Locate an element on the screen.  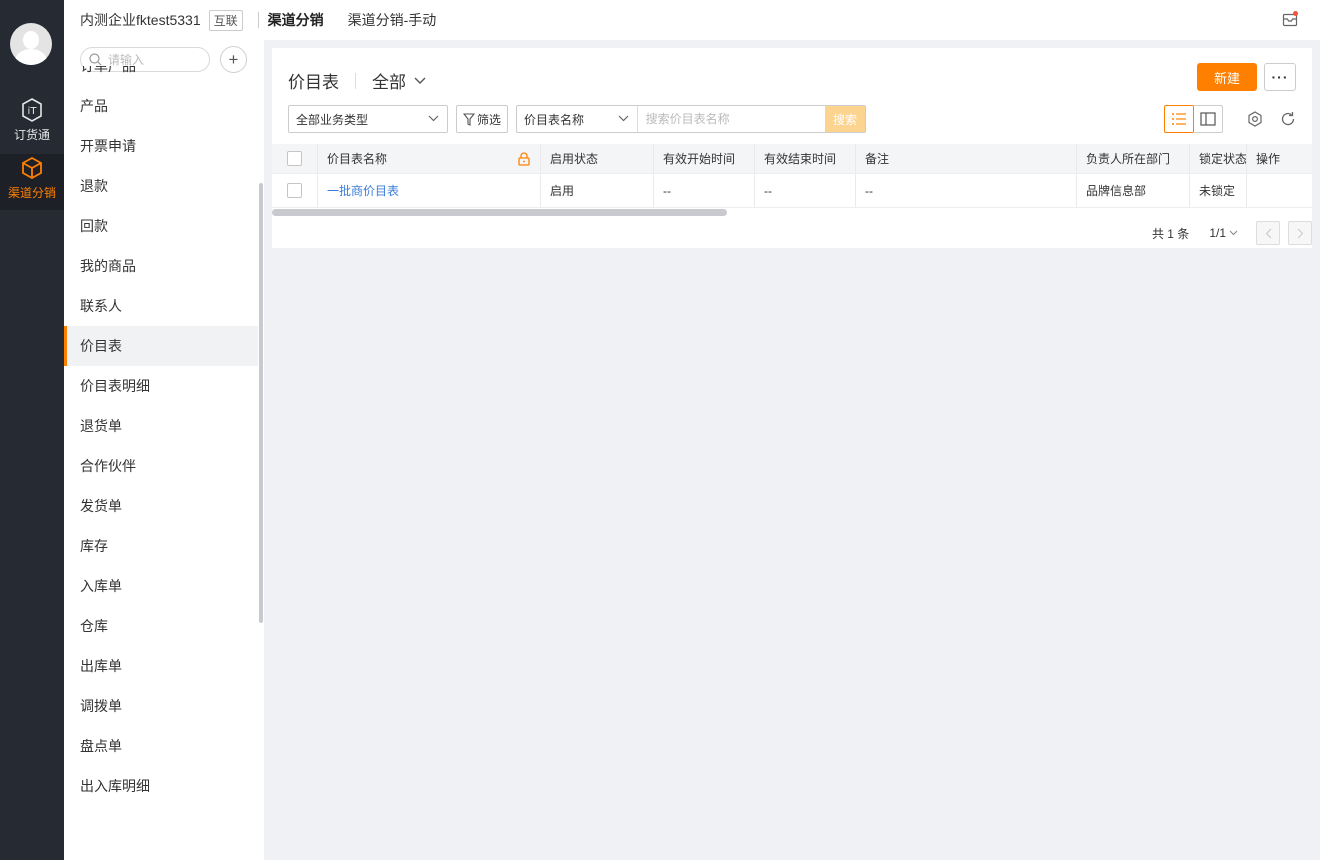
scope-dropdown: 全部 is located at coordinates (399, 80).